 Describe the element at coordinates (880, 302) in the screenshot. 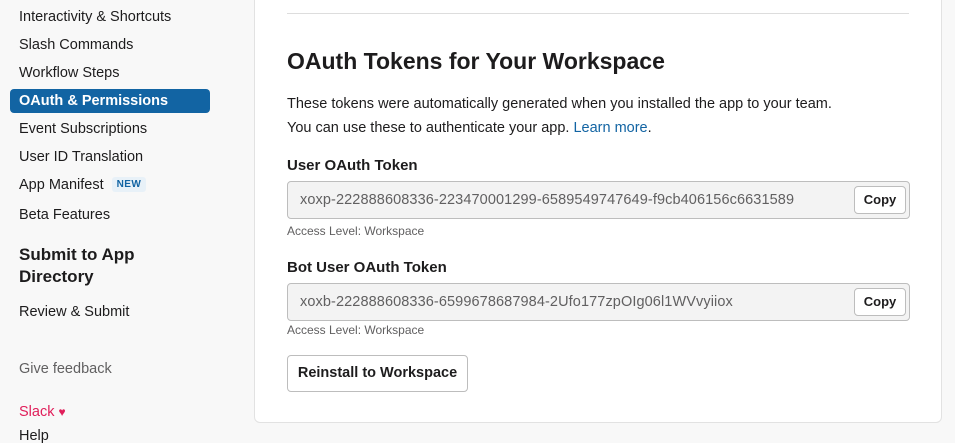

I see `copy-bot-token-button: Copy` at that location.